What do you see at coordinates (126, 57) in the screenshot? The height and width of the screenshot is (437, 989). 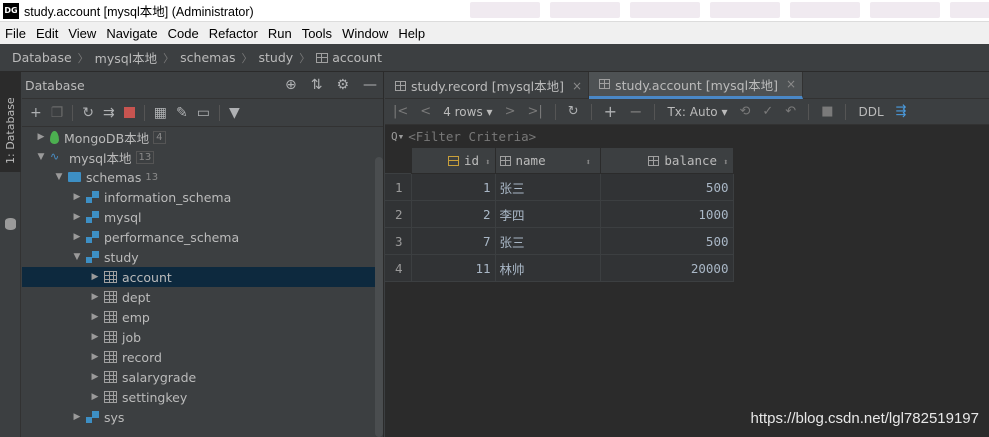 I see `breadcrumb-datasource: mysql本地` at bounding box center [126, 57].